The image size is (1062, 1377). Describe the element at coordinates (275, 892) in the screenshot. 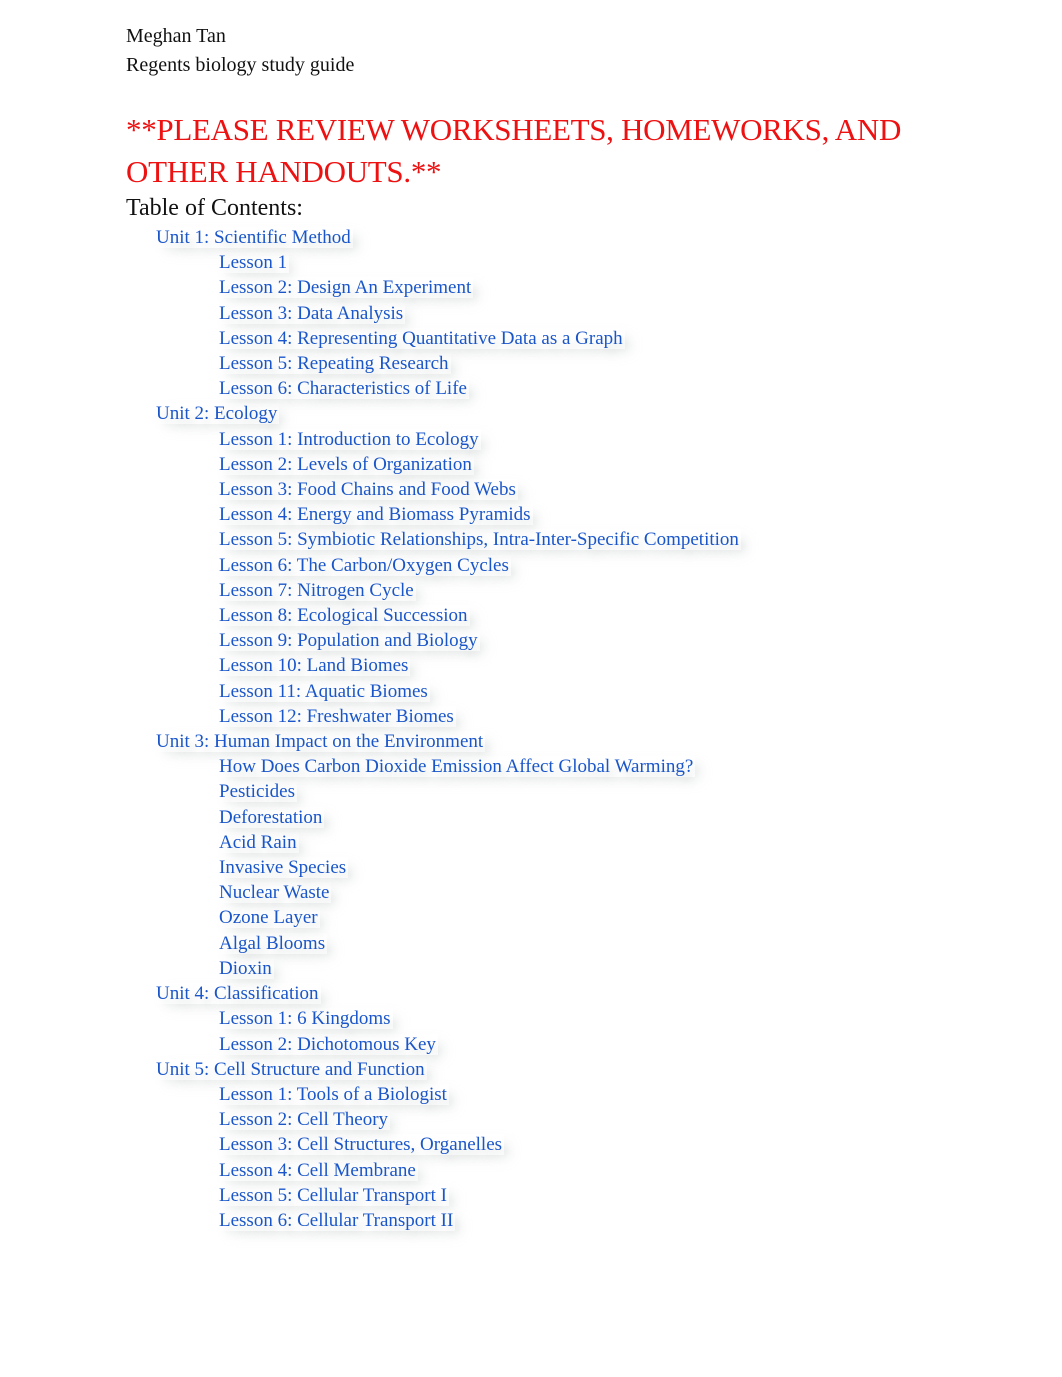

I see `toc-lesson-link: Nuclear Waste` at that location.